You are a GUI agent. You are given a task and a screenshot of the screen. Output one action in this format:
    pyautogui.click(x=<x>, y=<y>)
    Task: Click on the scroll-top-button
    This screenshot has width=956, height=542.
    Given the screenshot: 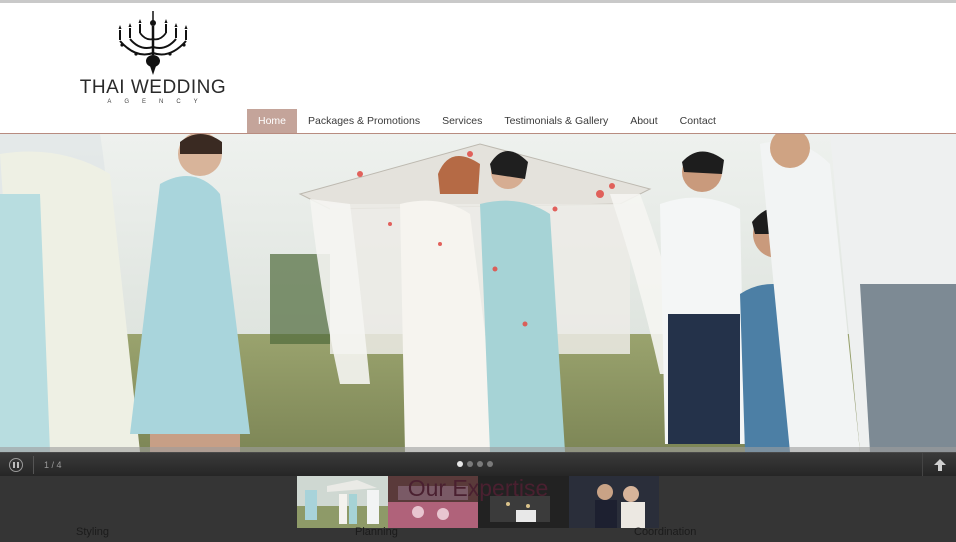 What is the action you would take?
    pyautogui.click(x=939, y=465)
    